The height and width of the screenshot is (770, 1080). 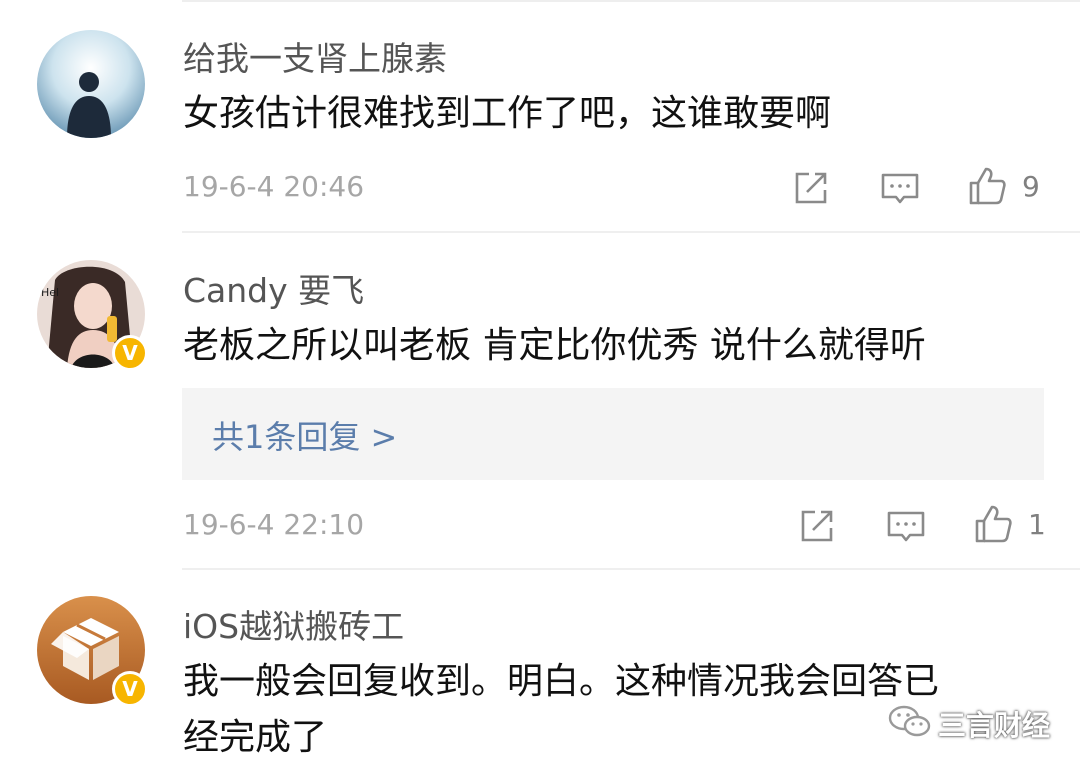 I want to click on like-count: 9, so click(x=1031, y=186).